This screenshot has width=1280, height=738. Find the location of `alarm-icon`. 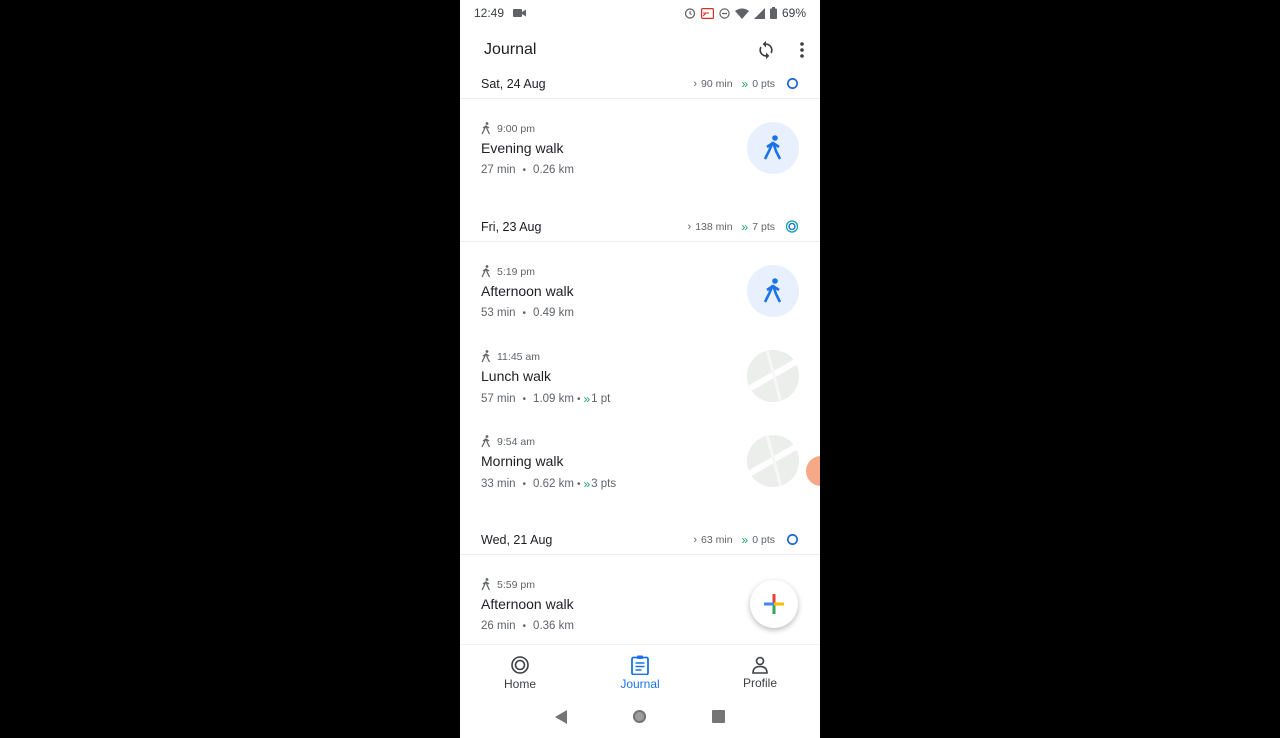

alarm-icon is located at coordinates (690, 13).